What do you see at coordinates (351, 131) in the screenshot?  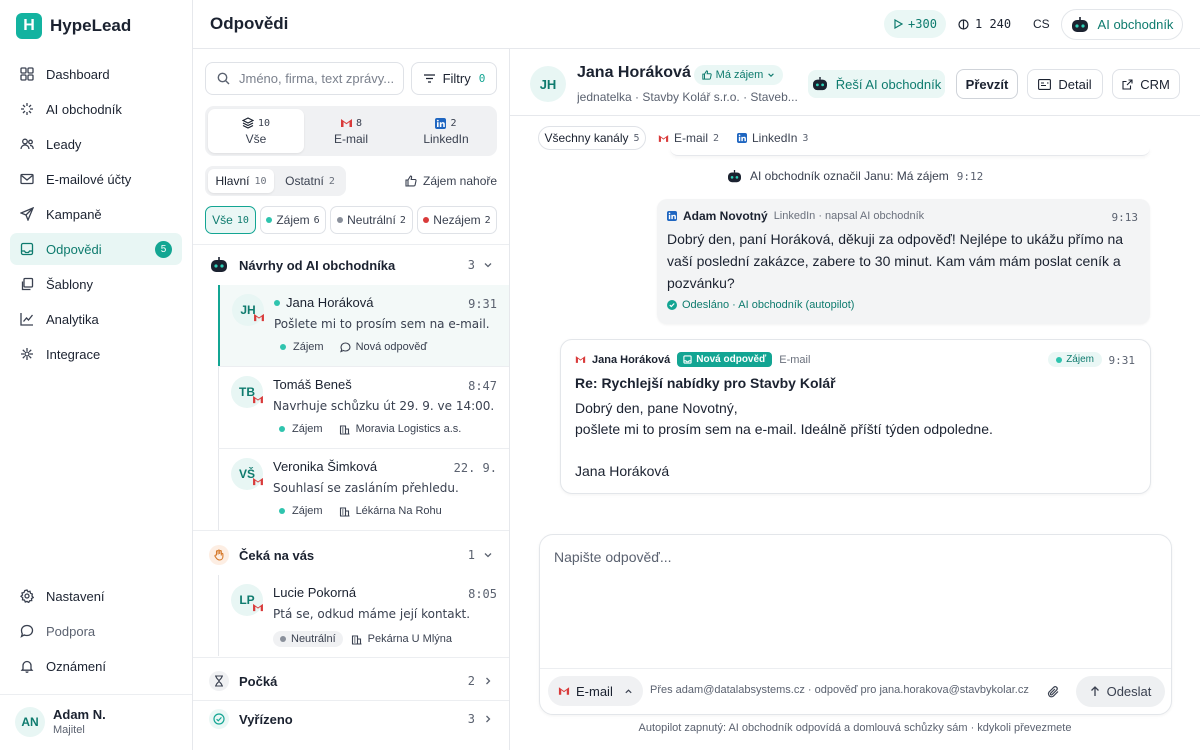 I see `channel-tab-email: 8 E-mail` at bounding box center [351, 131].